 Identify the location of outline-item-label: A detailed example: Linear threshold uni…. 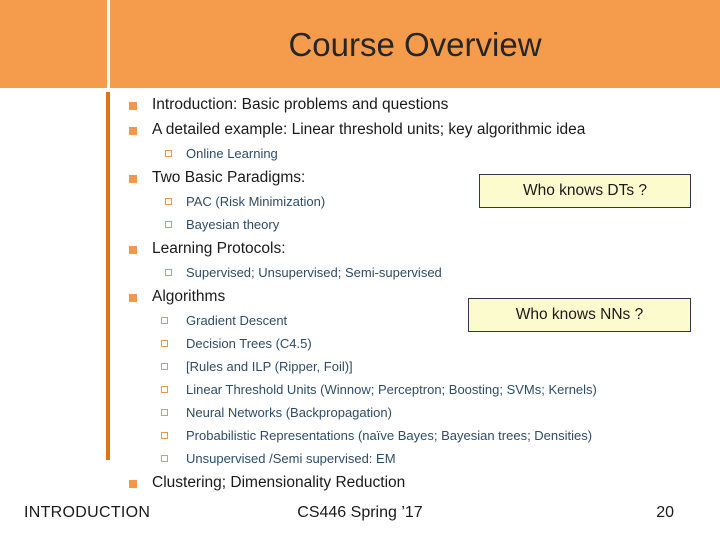
(369, 129).